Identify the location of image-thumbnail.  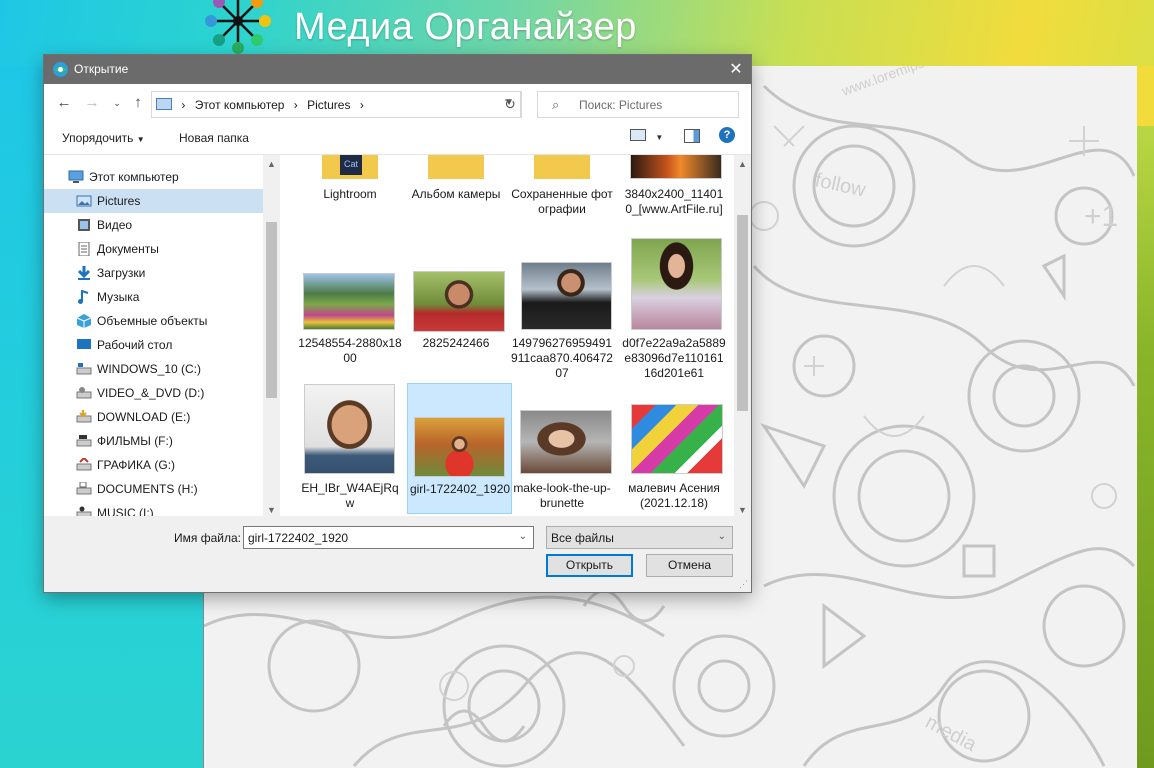
(349, 429).